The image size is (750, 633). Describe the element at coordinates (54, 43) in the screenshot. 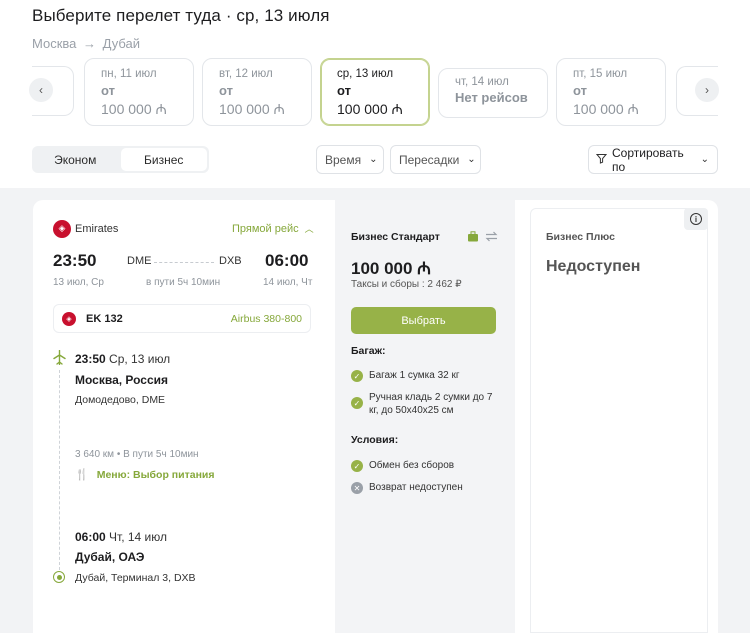

I see `route-from: Москва` at that location.